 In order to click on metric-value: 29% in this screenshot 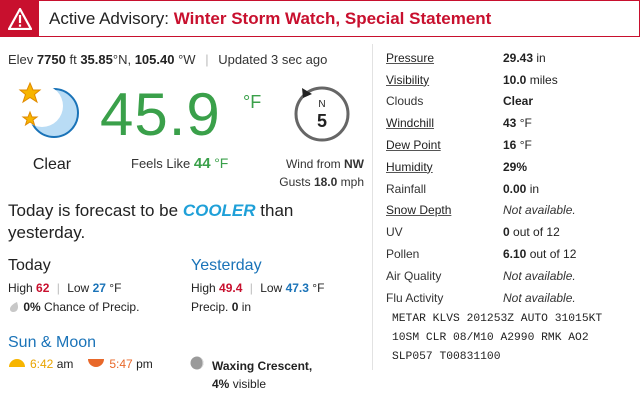, I will do `click(515, 166)`.